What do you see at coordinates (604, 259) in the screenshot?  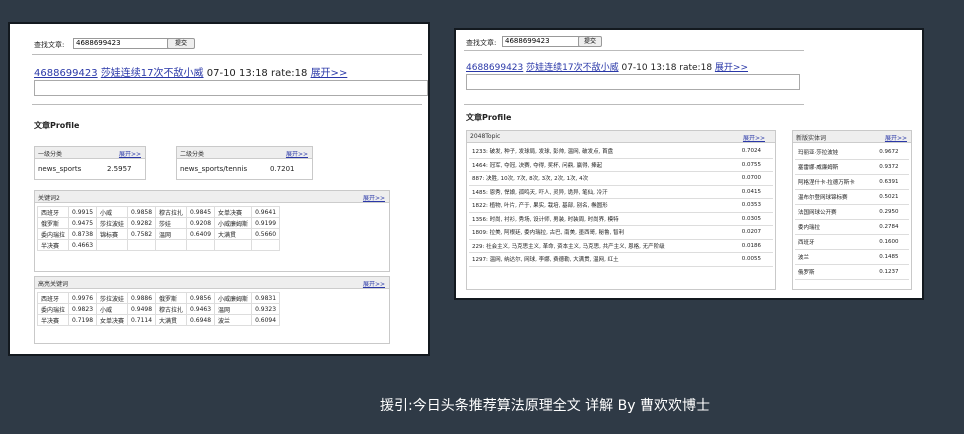 I see `topic-words: 1297: 温网, 纳达尔, 网球, 李娜, 费德勒, 大满贯, 温网, 红土` at bounding box center [604, 259].